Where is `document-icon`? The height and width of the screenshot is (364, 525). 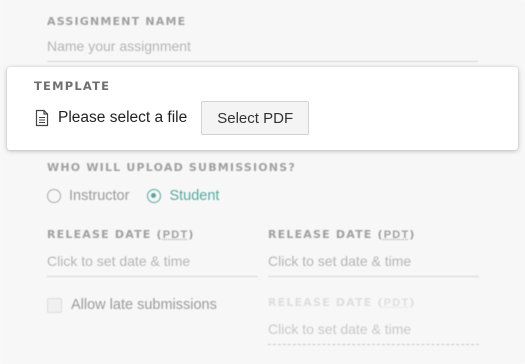 document-icon is located at coordinates (42, 118).